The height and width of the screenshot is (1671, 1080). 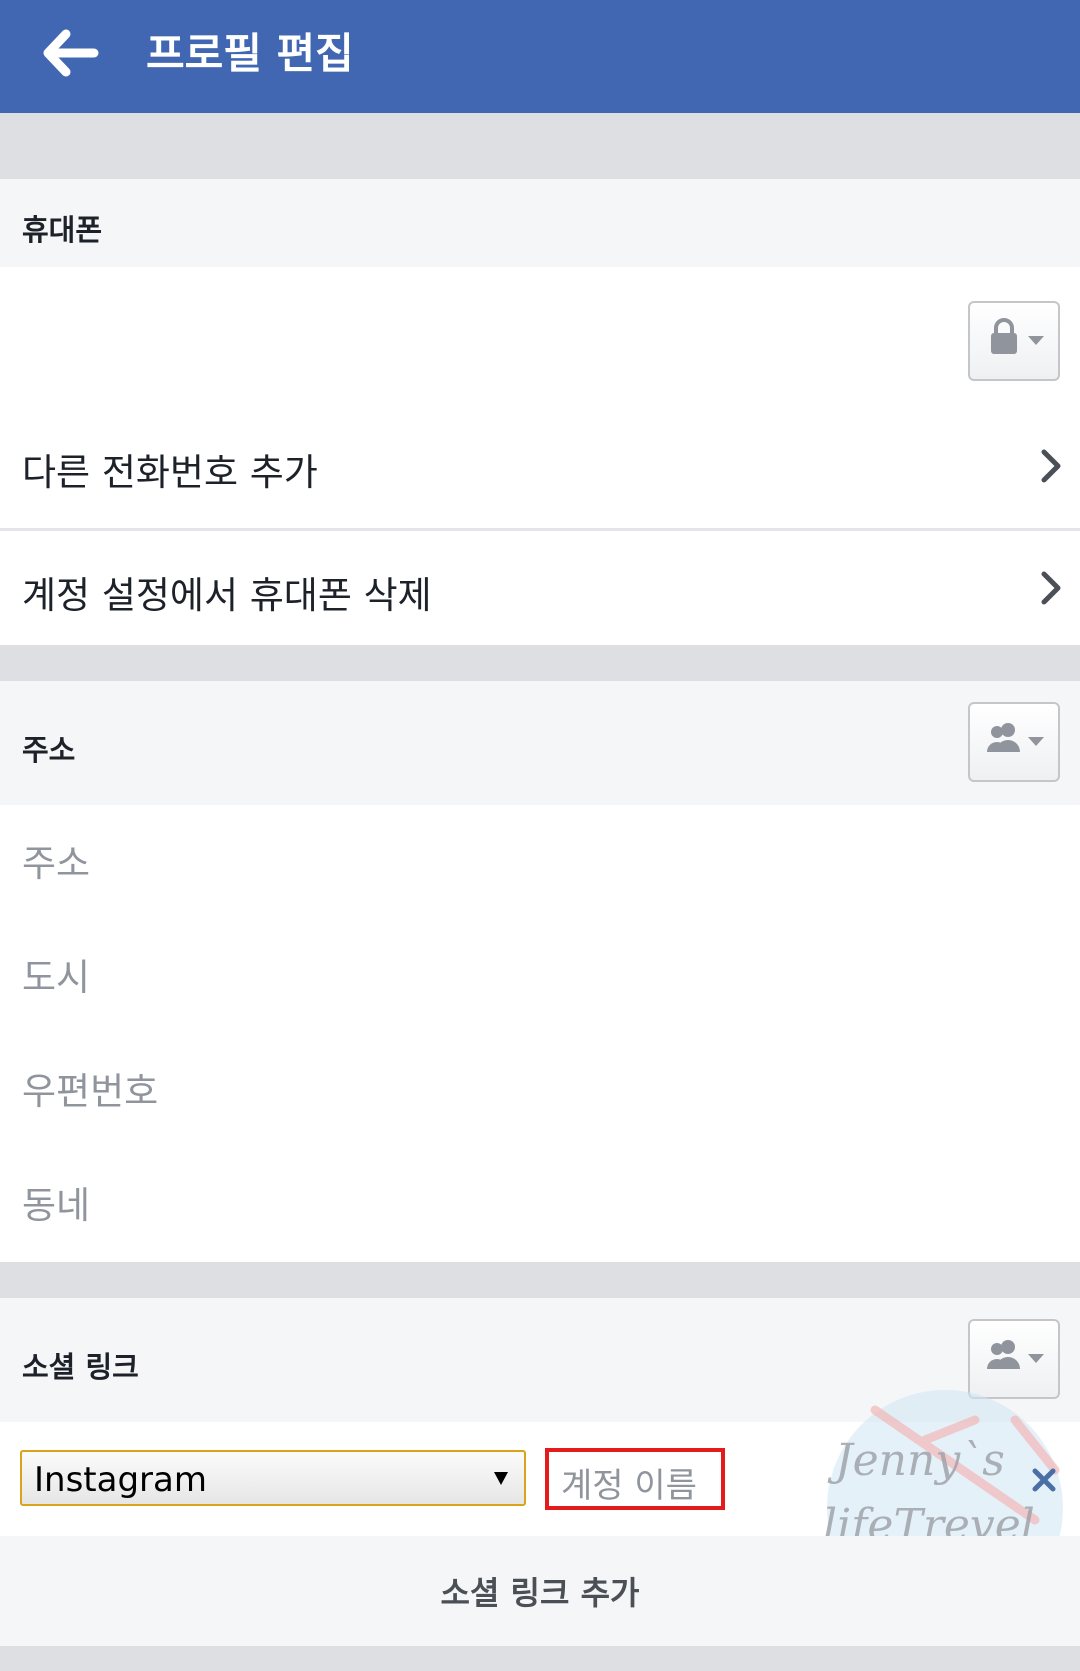 I want to click on page-title: 프로필 편집, so click(x=250, y=53).